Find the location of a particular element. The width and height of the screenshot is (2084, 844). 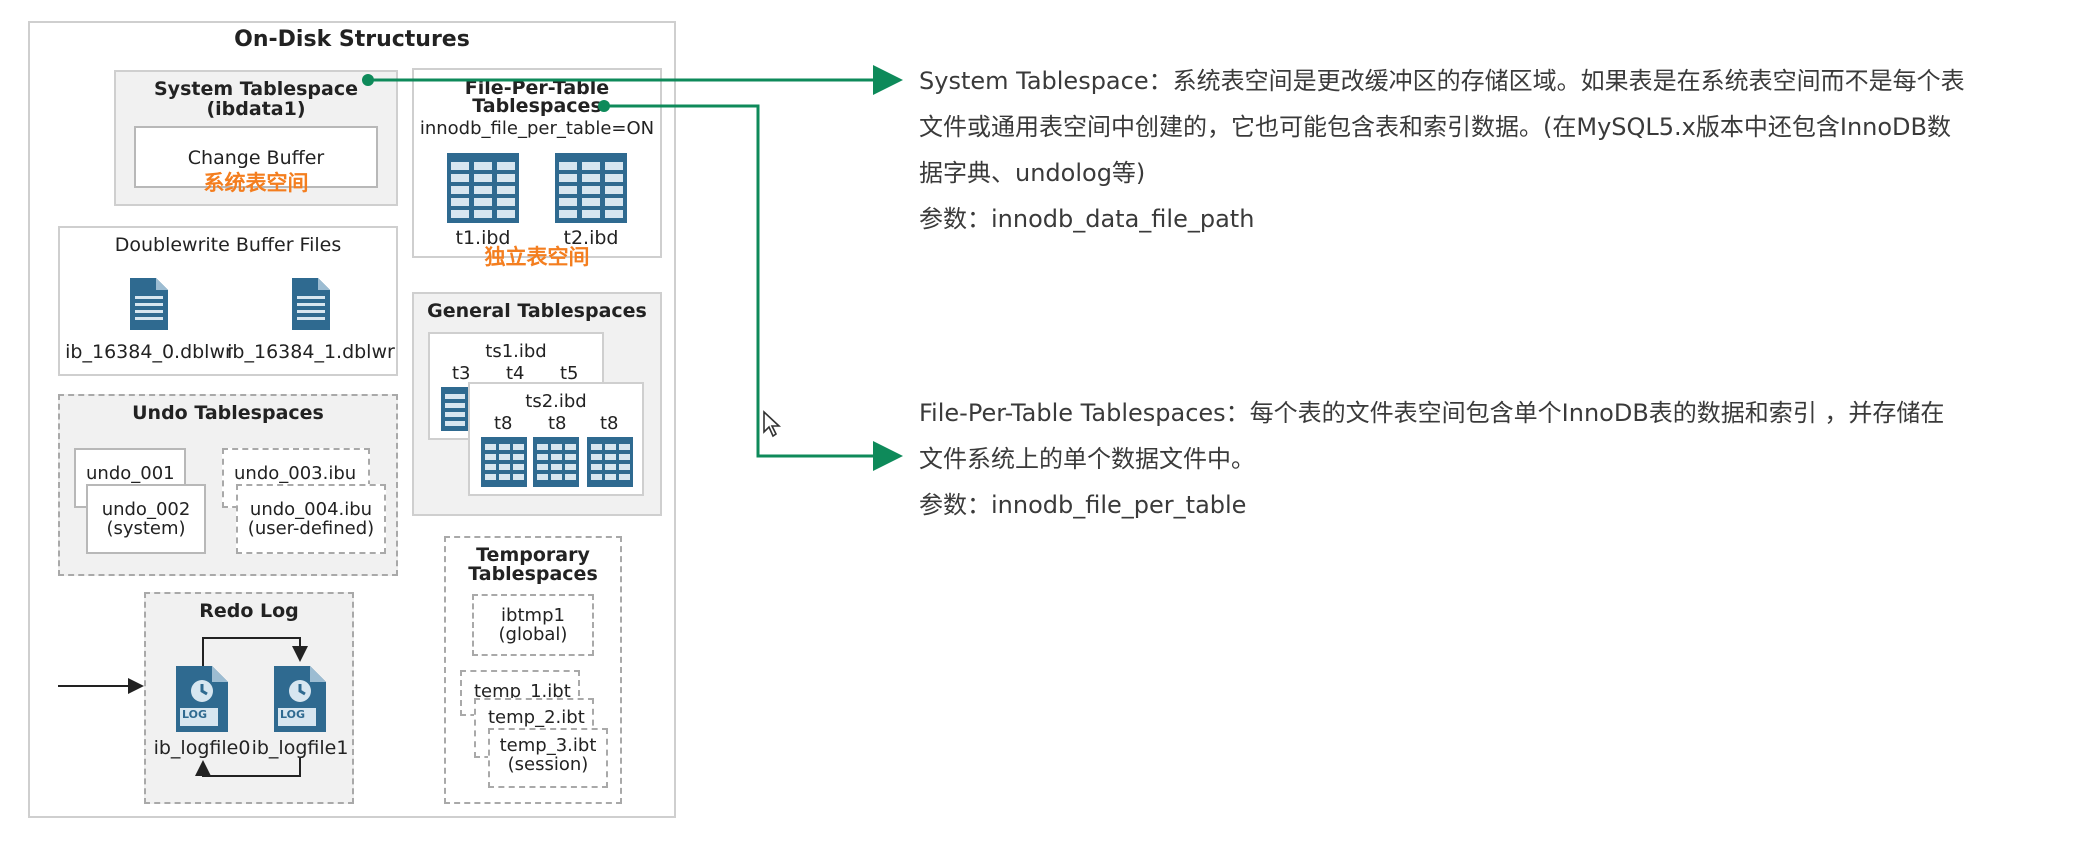

note-fpt-line2: 文件系统上的单个数据文件中。 is located at coordinates (1087, 459).